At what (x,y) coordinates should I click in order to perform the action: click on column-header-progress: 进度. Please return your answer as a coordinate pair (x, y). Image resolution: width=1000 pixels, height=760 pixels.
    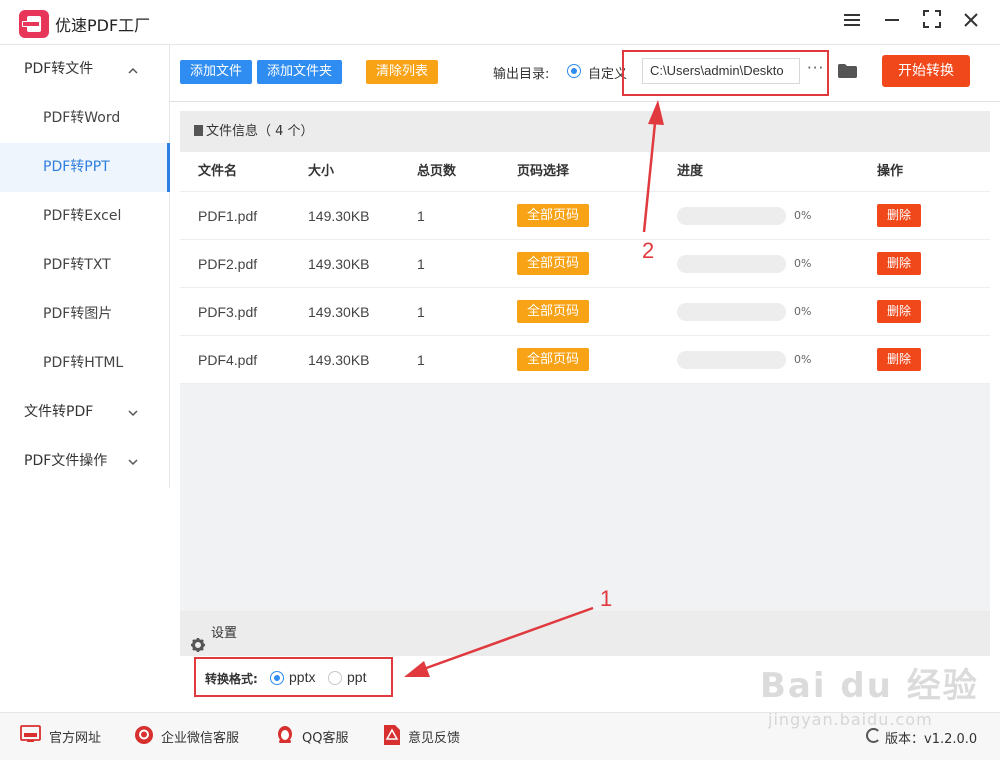
    Looking at the image, I should click on (690, 171).